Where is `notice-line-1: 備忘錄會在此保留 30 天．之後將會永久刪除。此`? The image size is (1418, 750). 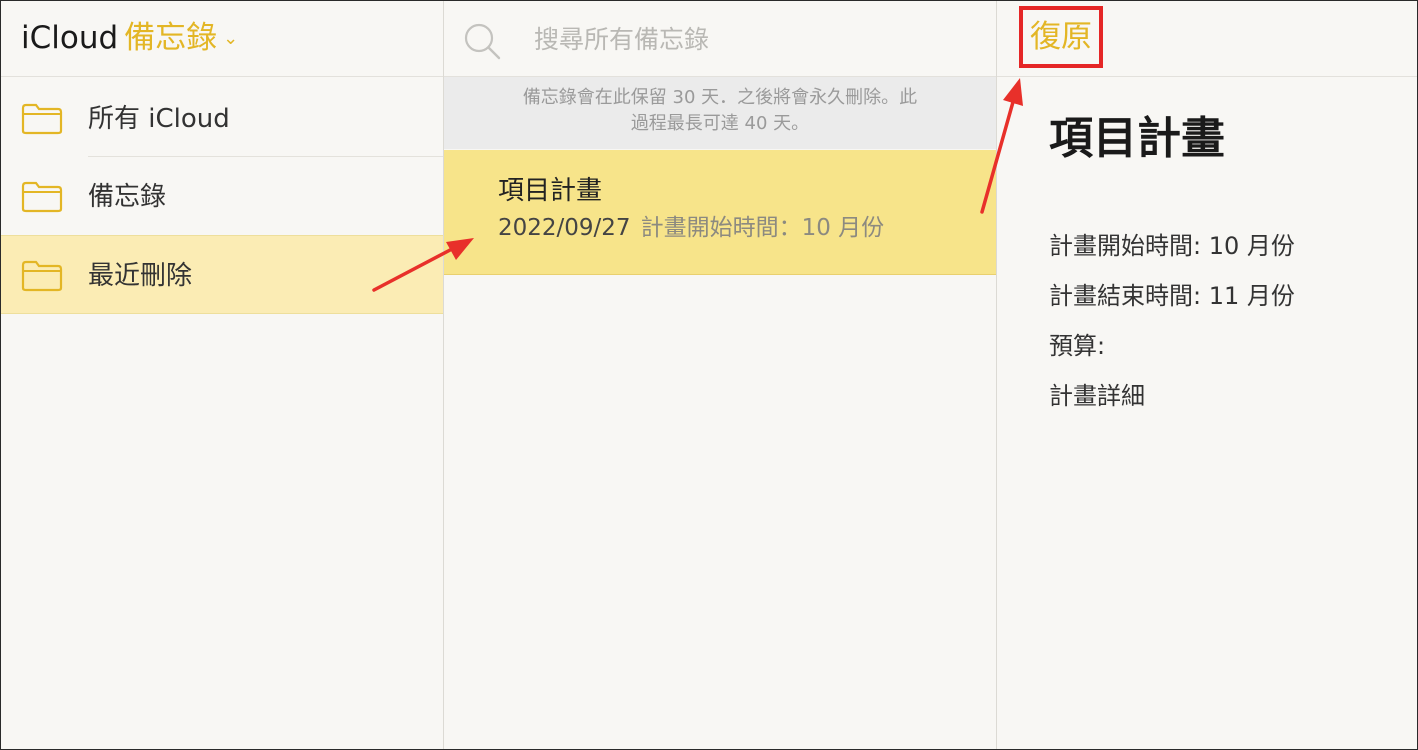
notice-line-1: 備忘錄會在此保留 30 天．之後將會永久刪除。此 is located at coordinates (720, 97).